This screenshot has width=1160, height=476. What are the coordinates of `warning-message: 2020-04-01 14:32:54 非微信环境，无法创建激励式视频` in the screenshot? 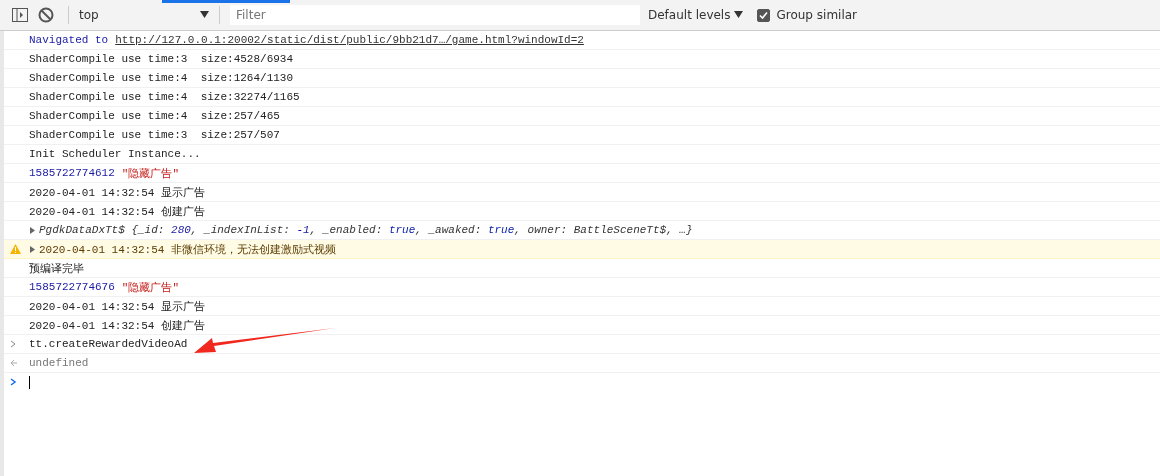 It's located at (188, 249).